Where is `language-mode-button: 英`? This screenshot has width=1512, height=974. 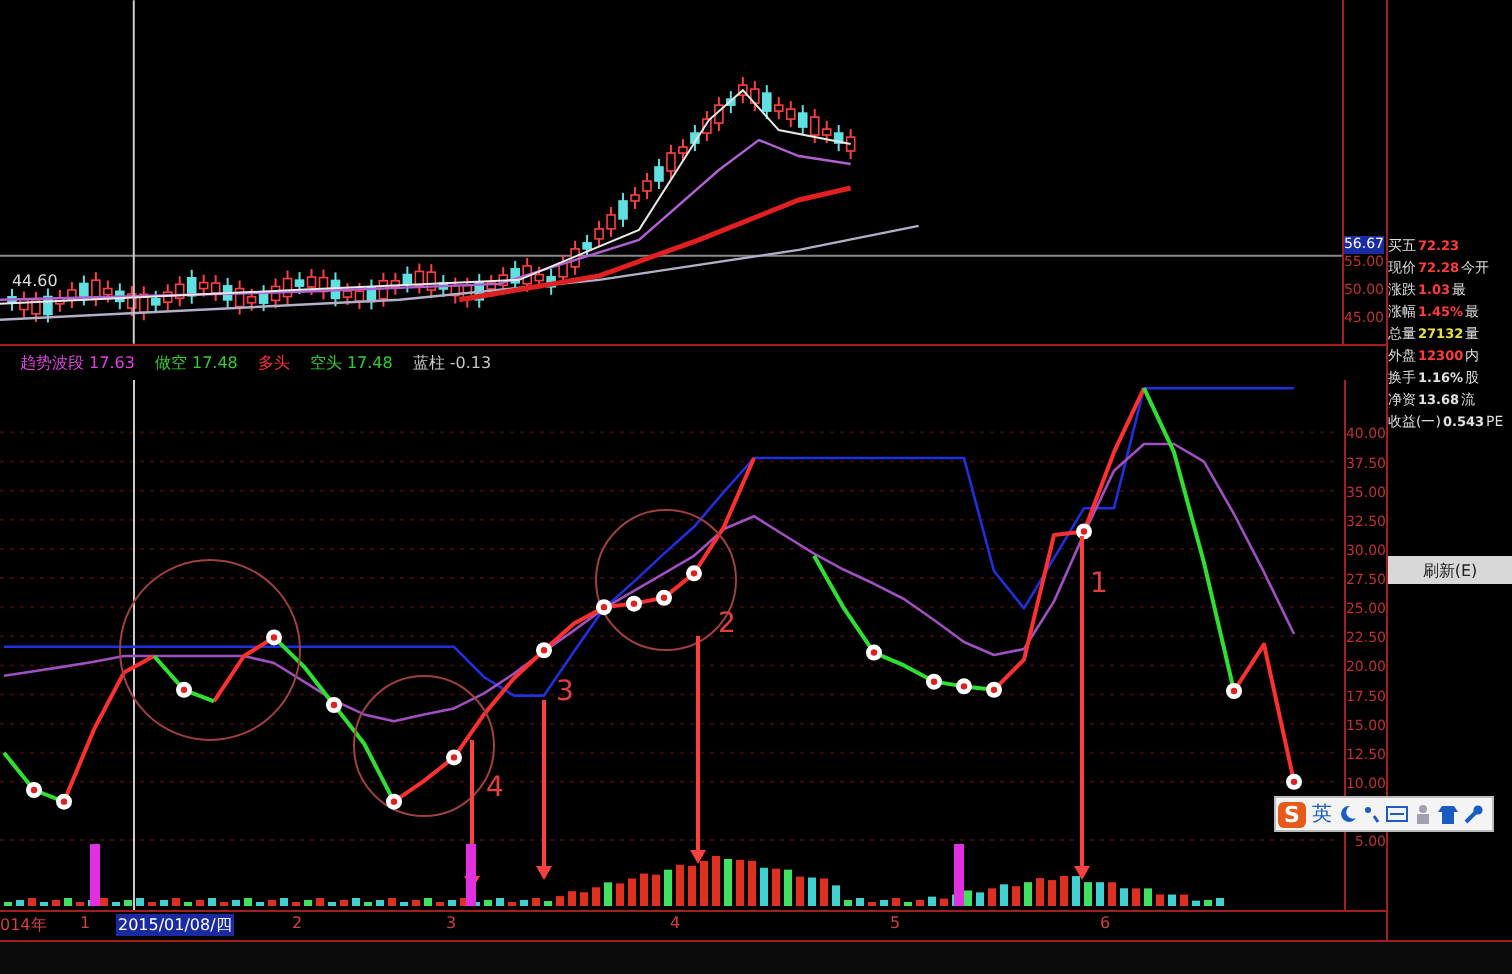
language-mode-button: 英 is located at coordinates (1322, 814).